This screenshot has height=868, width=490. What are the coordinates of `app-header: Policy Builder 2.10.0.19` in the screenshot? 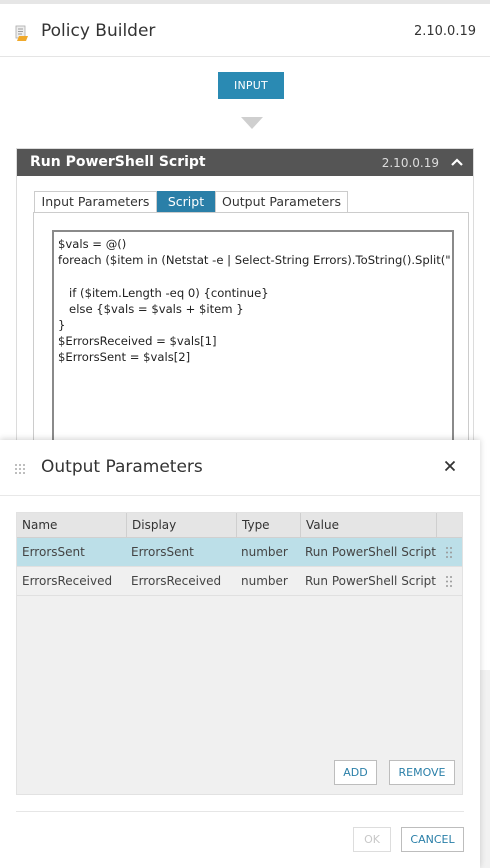 It's located at (245, 30).